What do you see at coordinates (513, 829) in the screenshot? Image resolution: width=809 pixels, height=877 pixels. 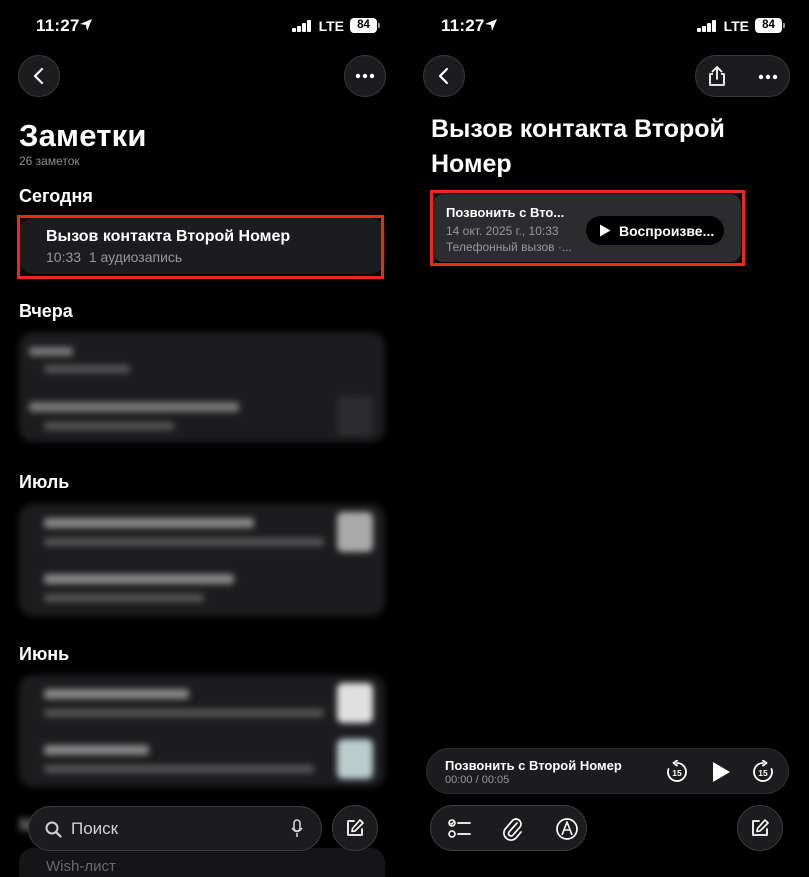 I see `paperclip-icon` at bounding box center [513, 829].